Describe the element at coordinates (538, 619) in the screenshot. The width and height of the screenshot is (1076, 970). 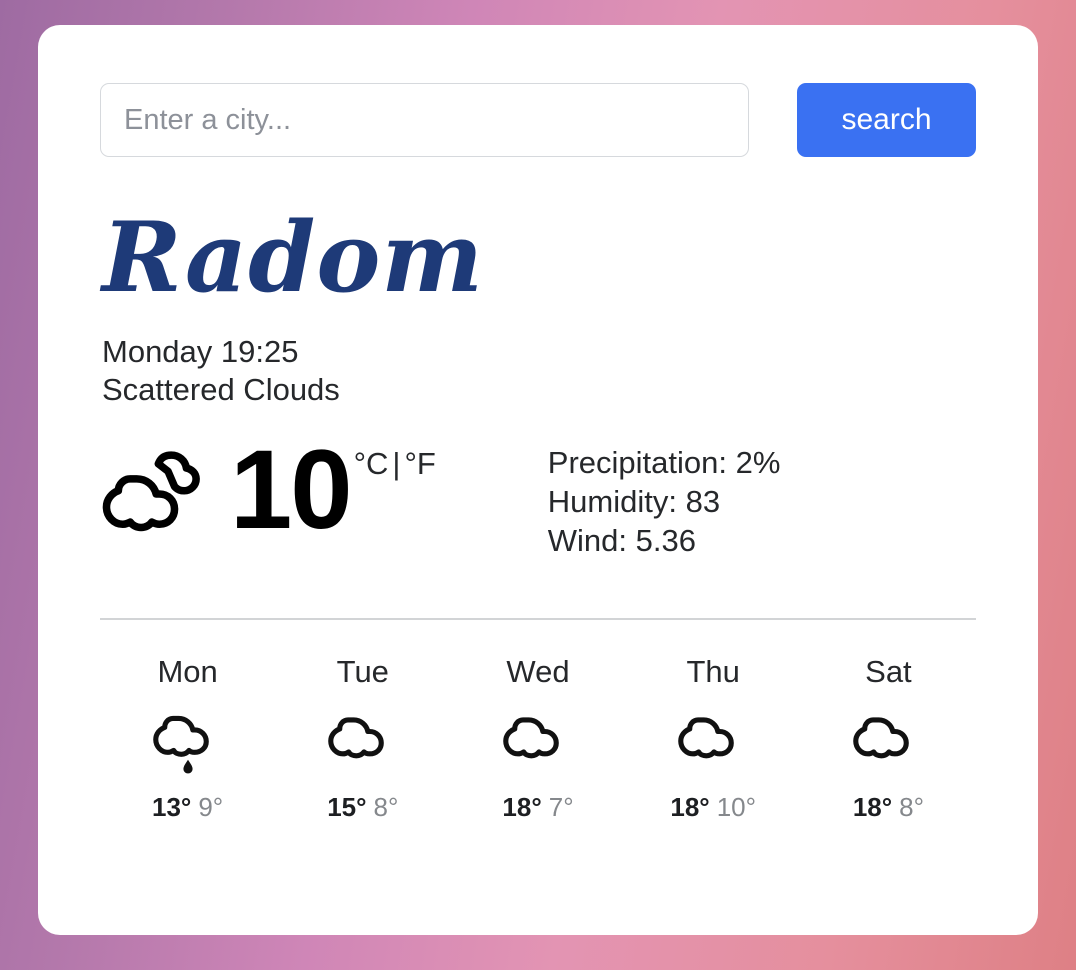
I see `section-divider` at that location.